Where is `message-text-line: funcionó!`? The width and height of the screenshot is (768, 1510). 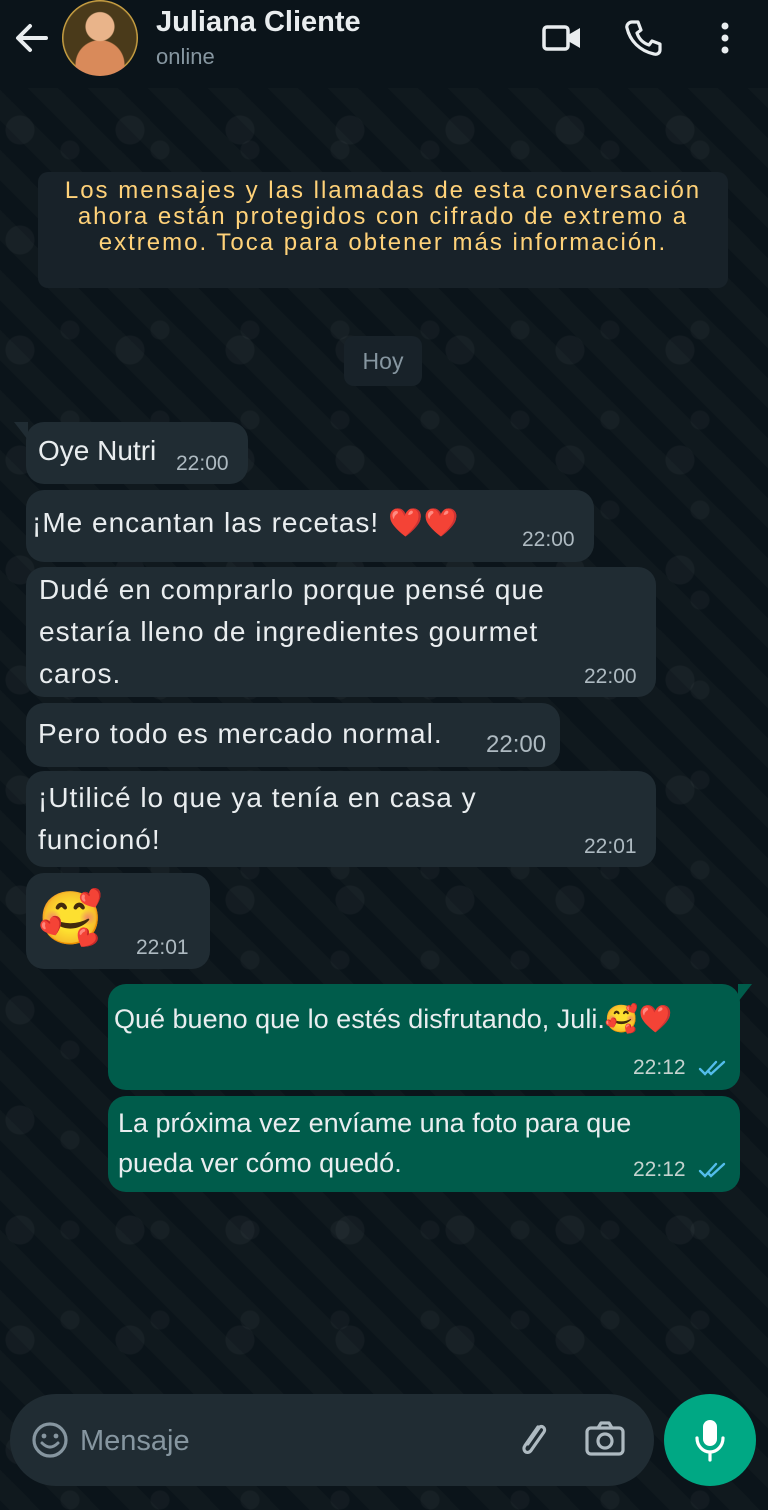
message-text-line: funcionó! is located at coordinates (99, 839).